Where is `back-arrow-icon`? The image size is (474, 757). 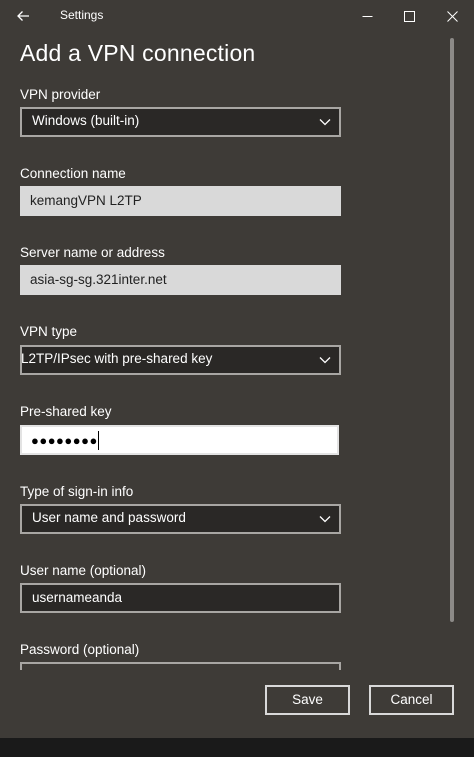
back-arrow-icon is located at coordinates (23, 16).